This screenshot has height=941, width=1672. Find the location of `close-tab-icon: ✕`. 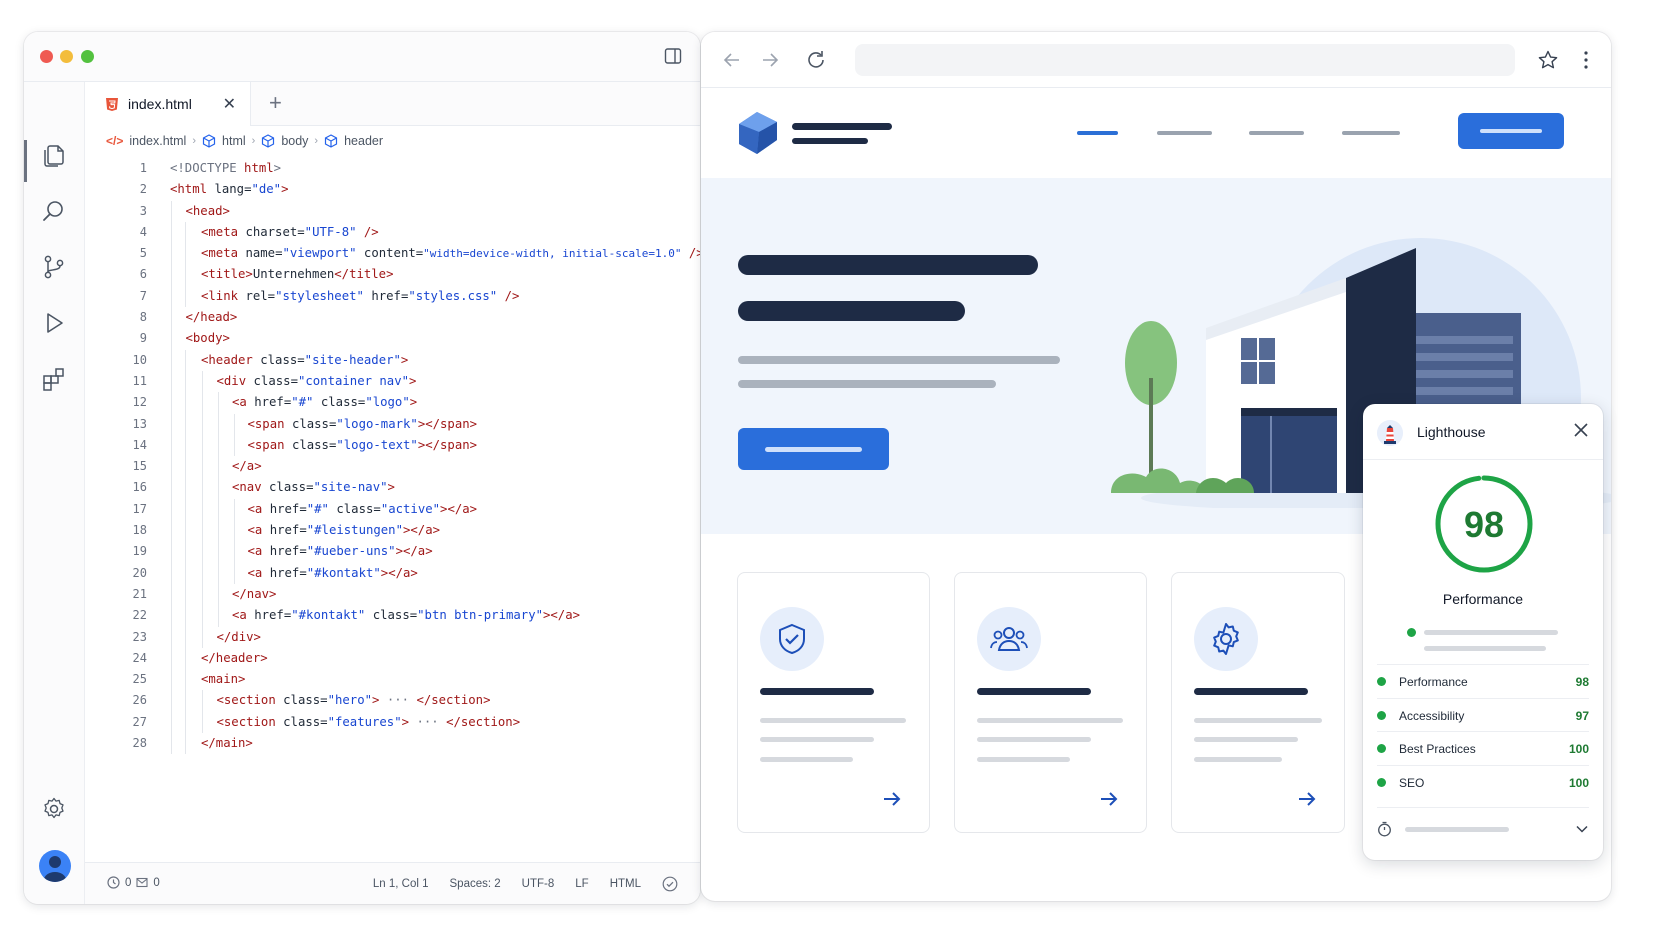

close-tab-icon: ✕ is located at coordinates (229, 104).